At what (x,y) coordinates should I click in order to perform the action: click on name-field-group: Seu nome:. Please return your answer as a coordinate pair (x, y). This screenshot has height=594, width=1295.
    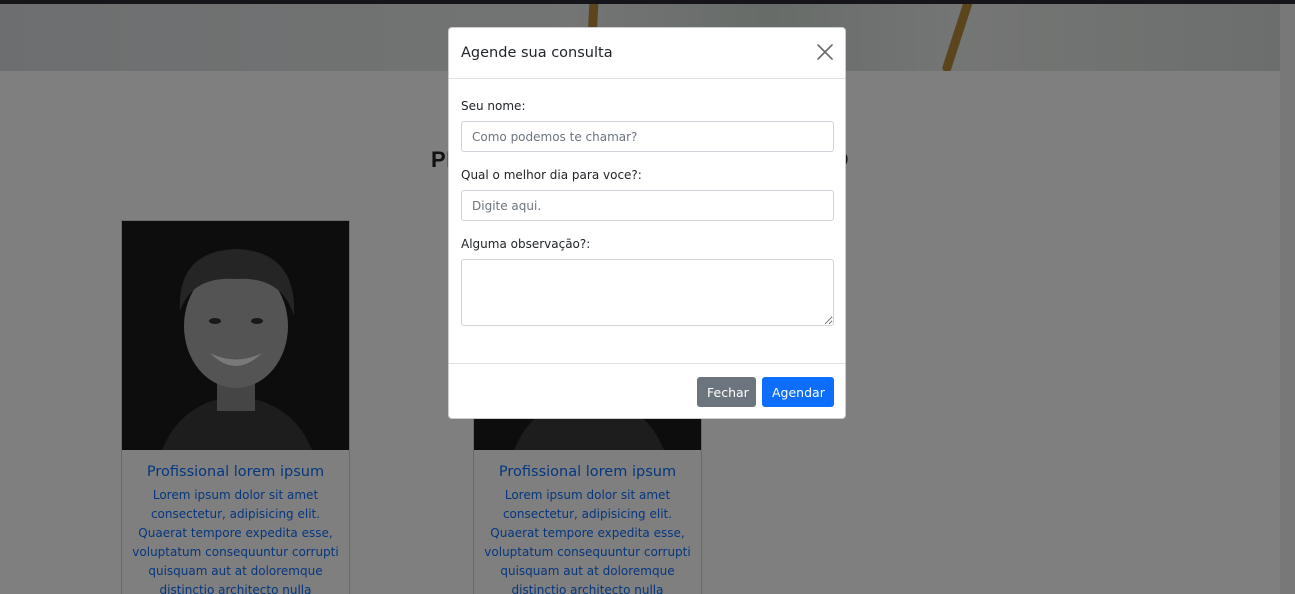
    Looking at the image, I should click on (647, 125).